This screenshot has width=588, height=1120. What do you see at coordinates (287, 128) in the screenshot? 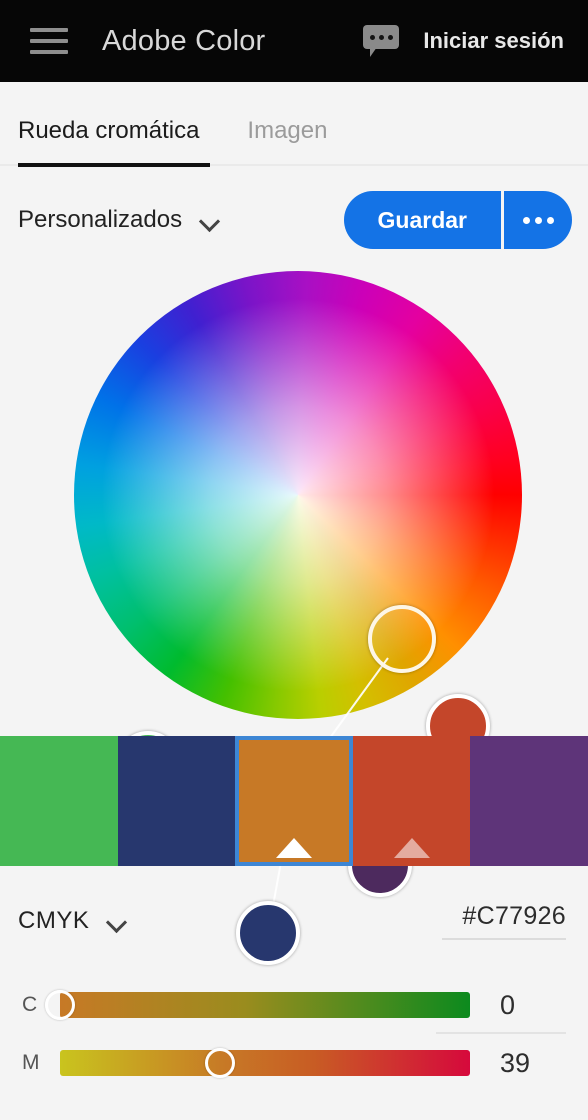
I see `tab-image: Imagen` at bounding box center [287, 128].